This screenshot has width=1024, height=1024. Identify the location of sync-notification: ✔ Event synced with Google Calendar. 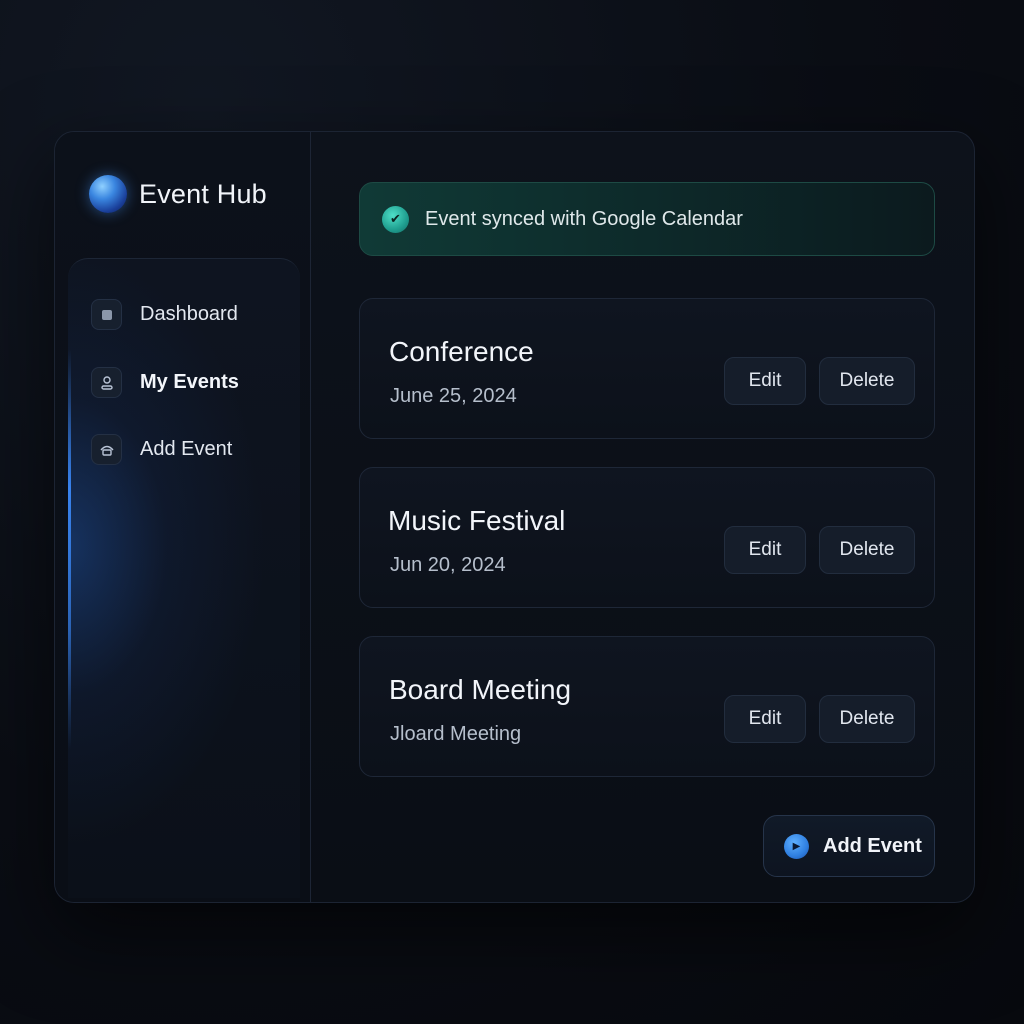
(647, 219).